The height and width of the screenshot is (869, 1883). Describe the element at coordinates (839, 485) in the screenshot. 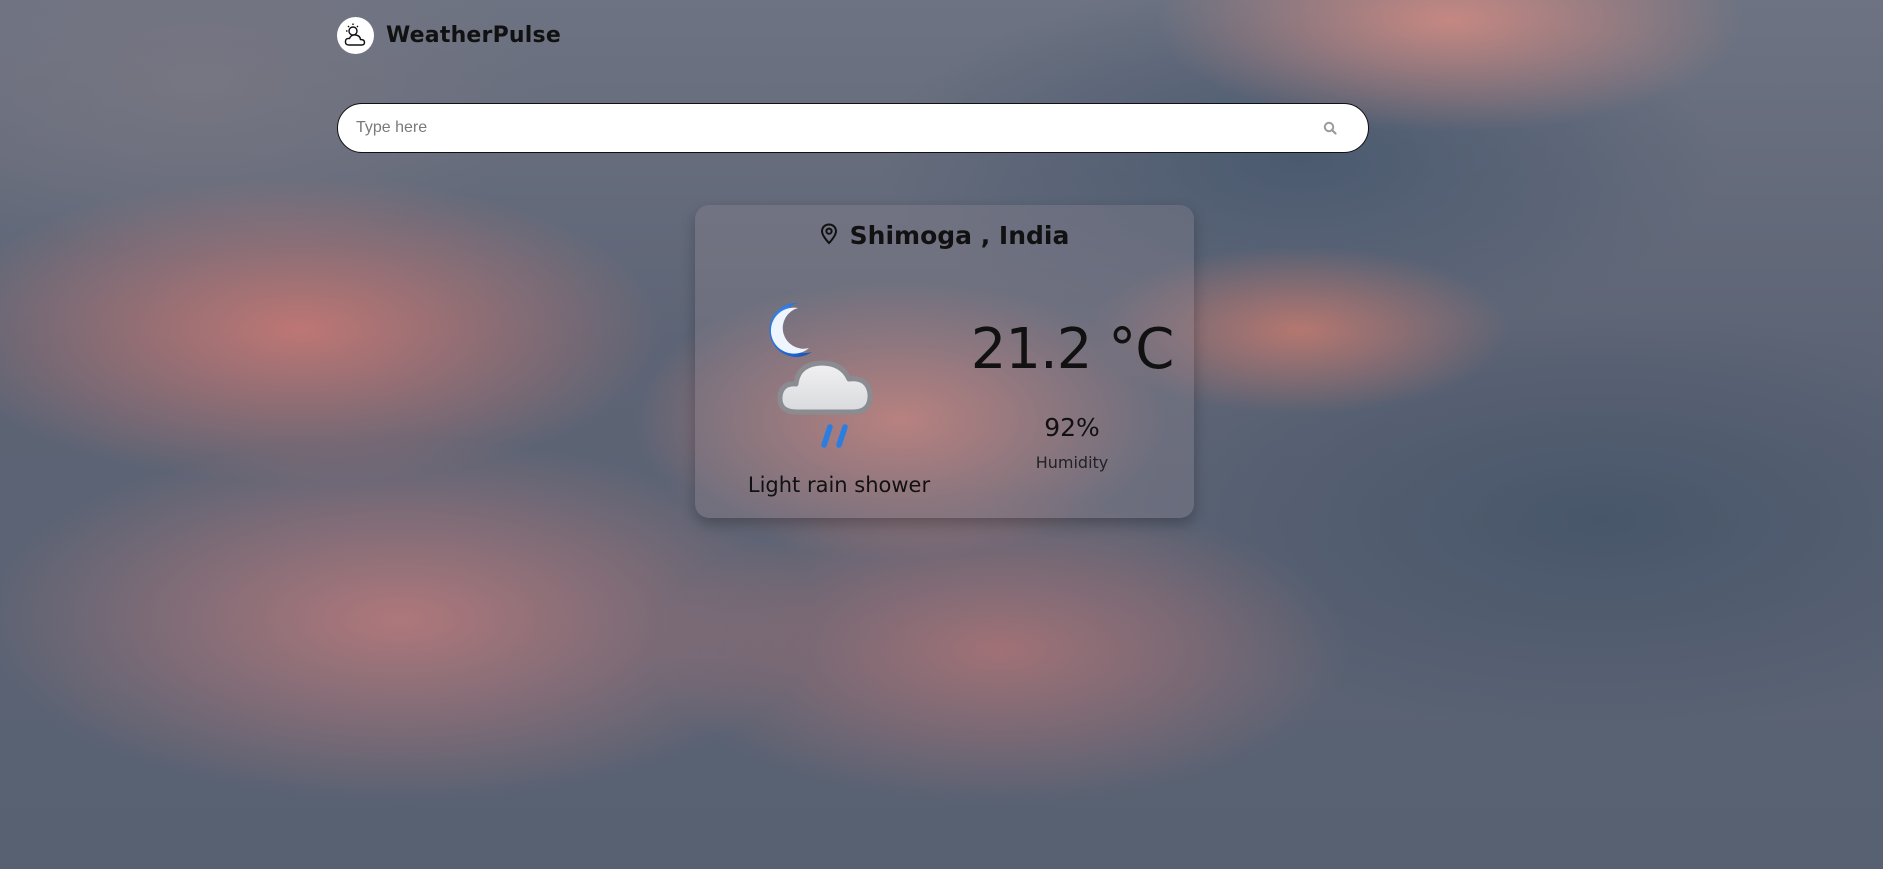

I see `weather-condition: Light rain shower` at that location.